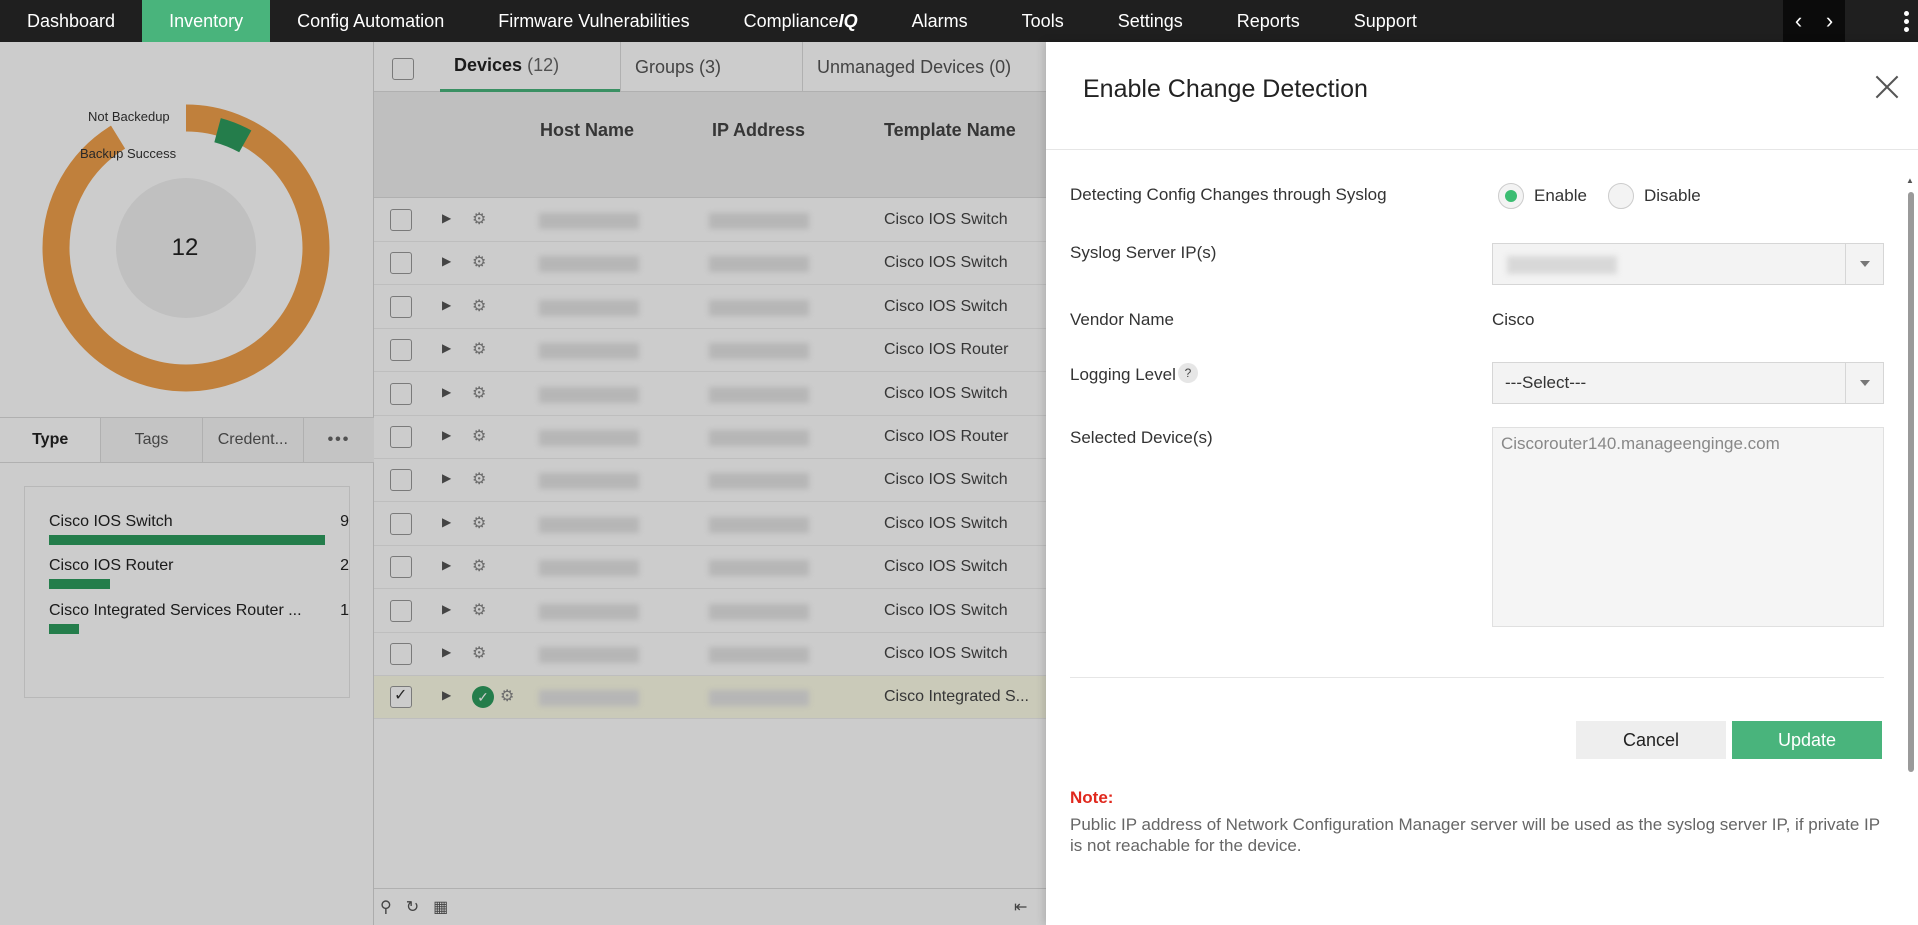 The height and width of the screenshot is (925, 1918). Describe the element at coordinates (1910, 180) in the screenshot. I see `scroll-up-icon: ▲` at that location.